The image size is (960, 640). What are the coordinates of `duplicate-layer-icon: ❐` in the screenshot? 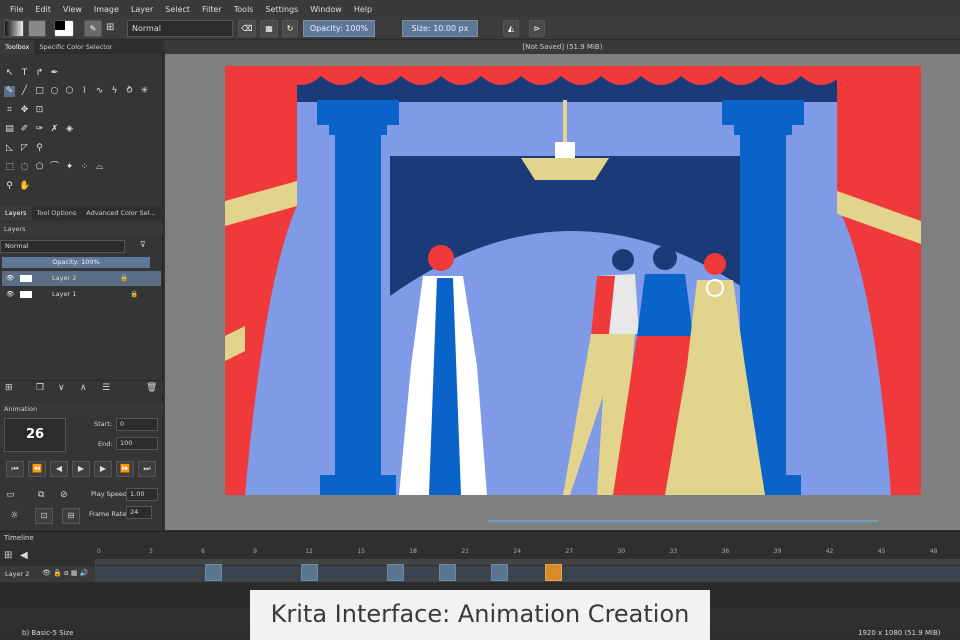 It's located at (40, 388).